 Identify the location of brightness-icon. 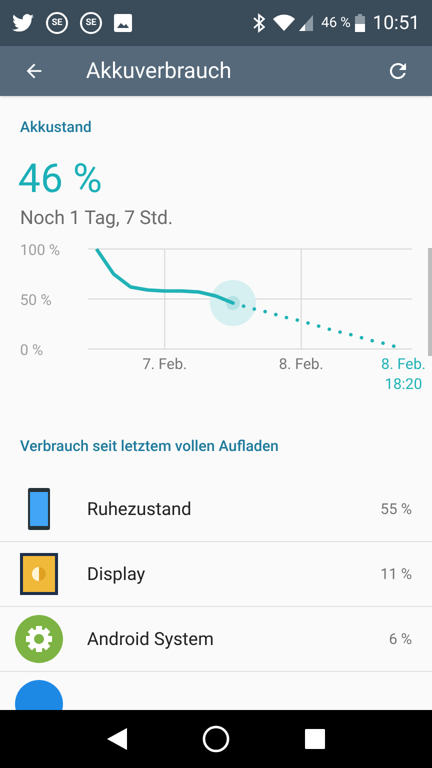
(39, 574).